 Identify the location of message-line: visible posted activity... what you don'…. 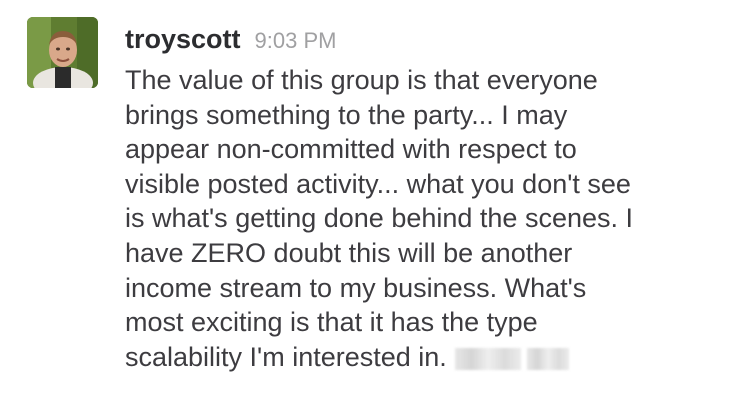
(378, 183).